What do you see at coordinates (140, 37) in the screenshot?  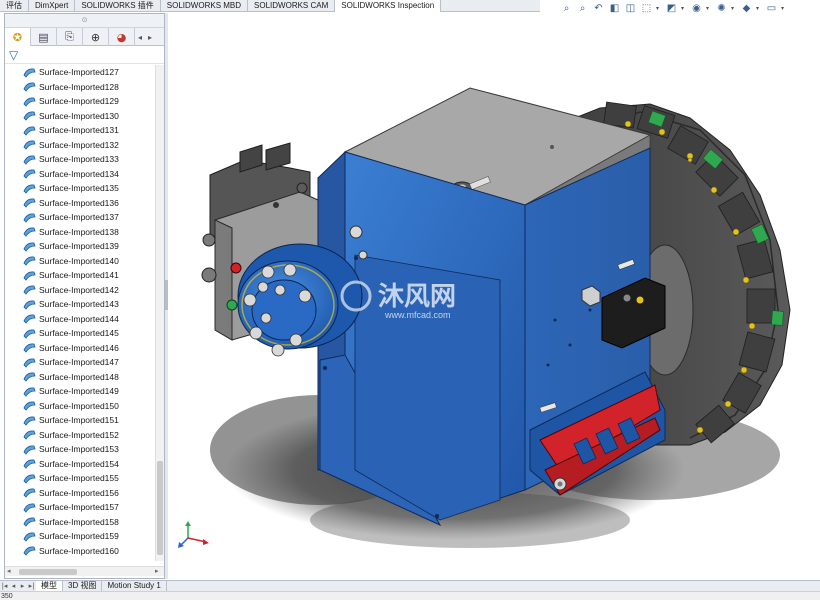 I see `panel-tabs-left-icon: ◂` at bounding box center [140, 37].